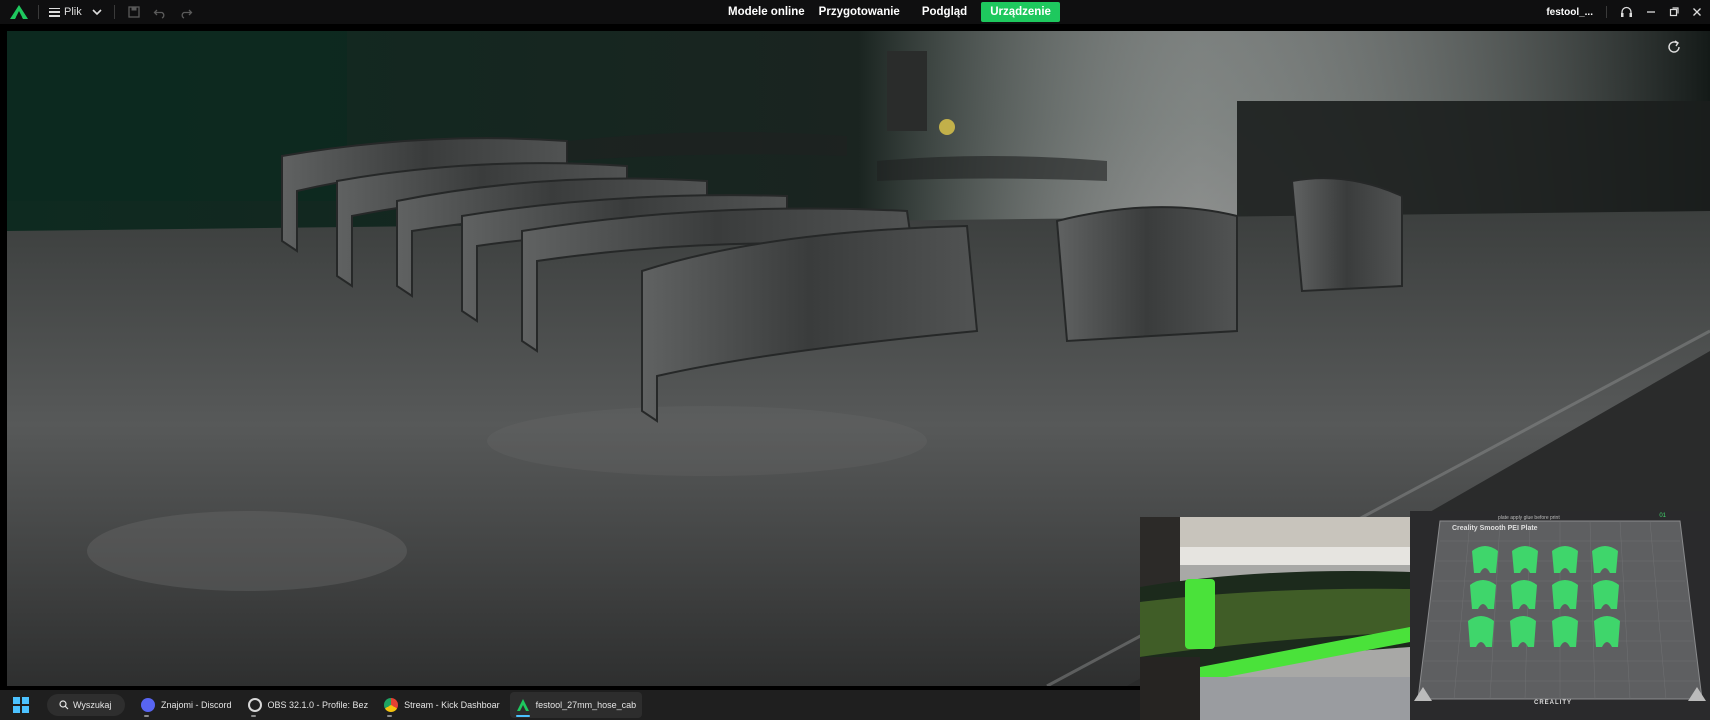 Image resolution: width=1710 pixels, height=720 pixels. I want to click on taskbar-item-label: Stream - Kick Dashboar, so click(452, 705).